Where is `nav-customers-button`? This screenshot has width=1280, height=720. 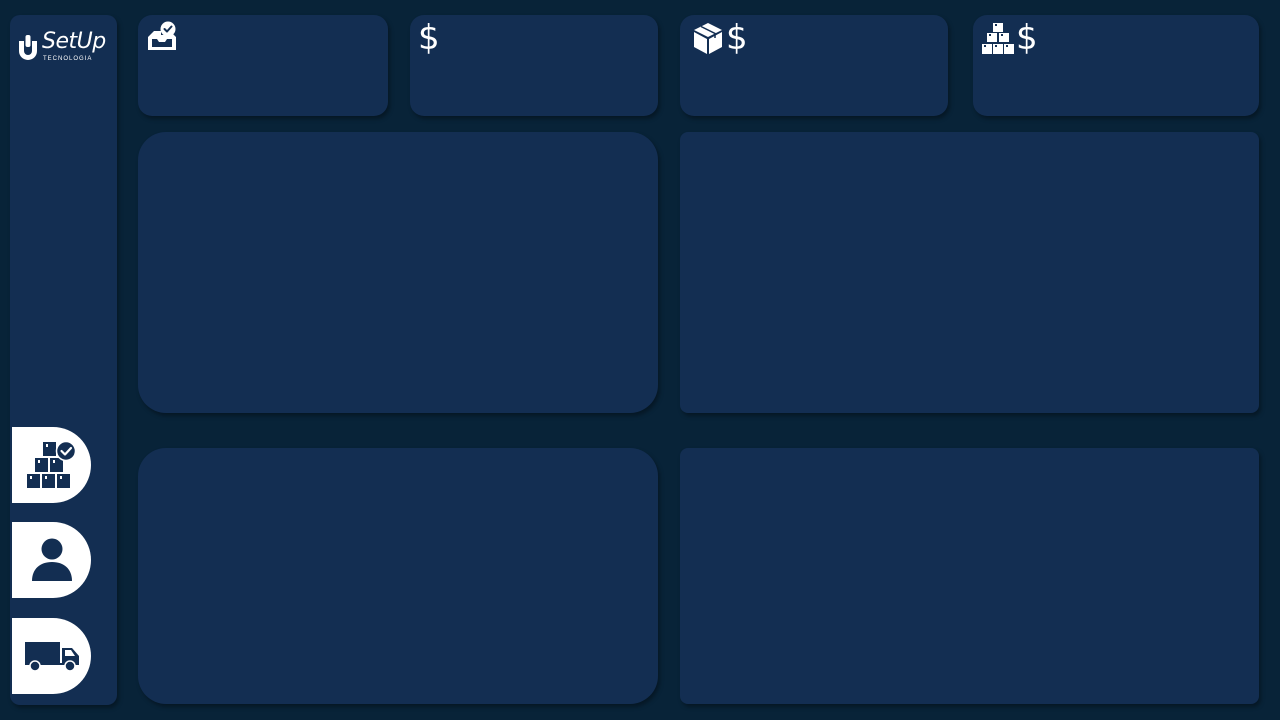 nav-customers-button is located at coordinates (51, 560).